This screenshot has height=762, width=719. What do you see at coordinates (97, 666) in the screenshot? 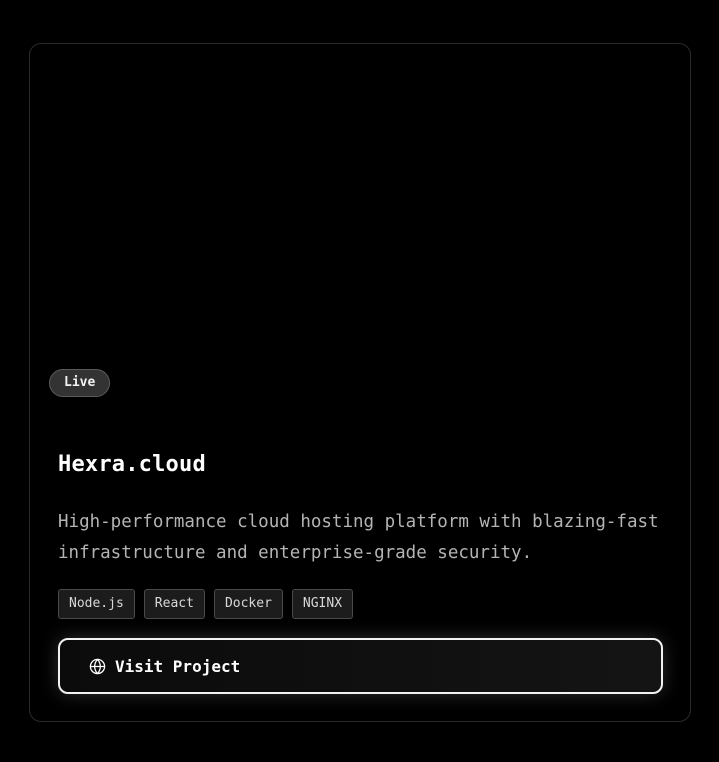
I see `globe-icon` at bounding box center [97, 666].